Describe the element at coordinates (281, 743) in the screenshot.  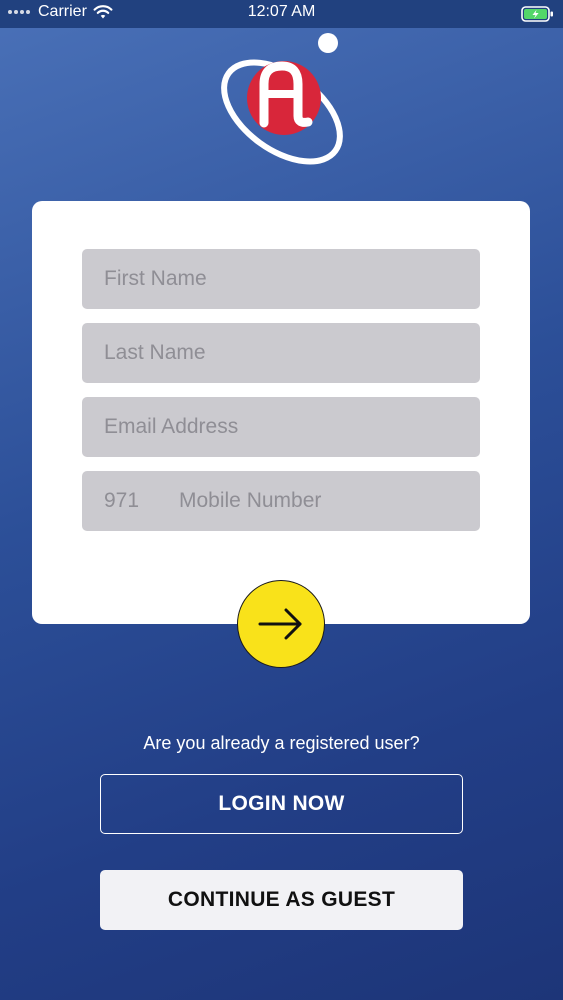
I see `registered-user-question: Are you already a registered user?` at that location.